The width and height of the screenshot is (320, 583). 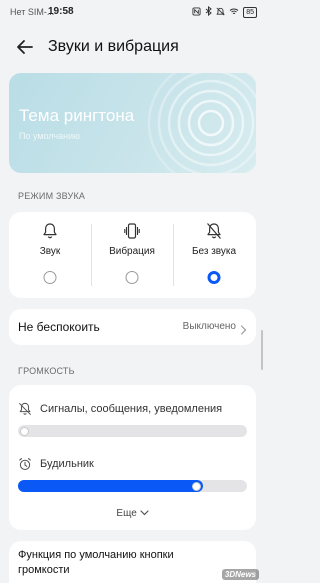 I want to click on battery-indicator: 85, so click(x=250, y=12).